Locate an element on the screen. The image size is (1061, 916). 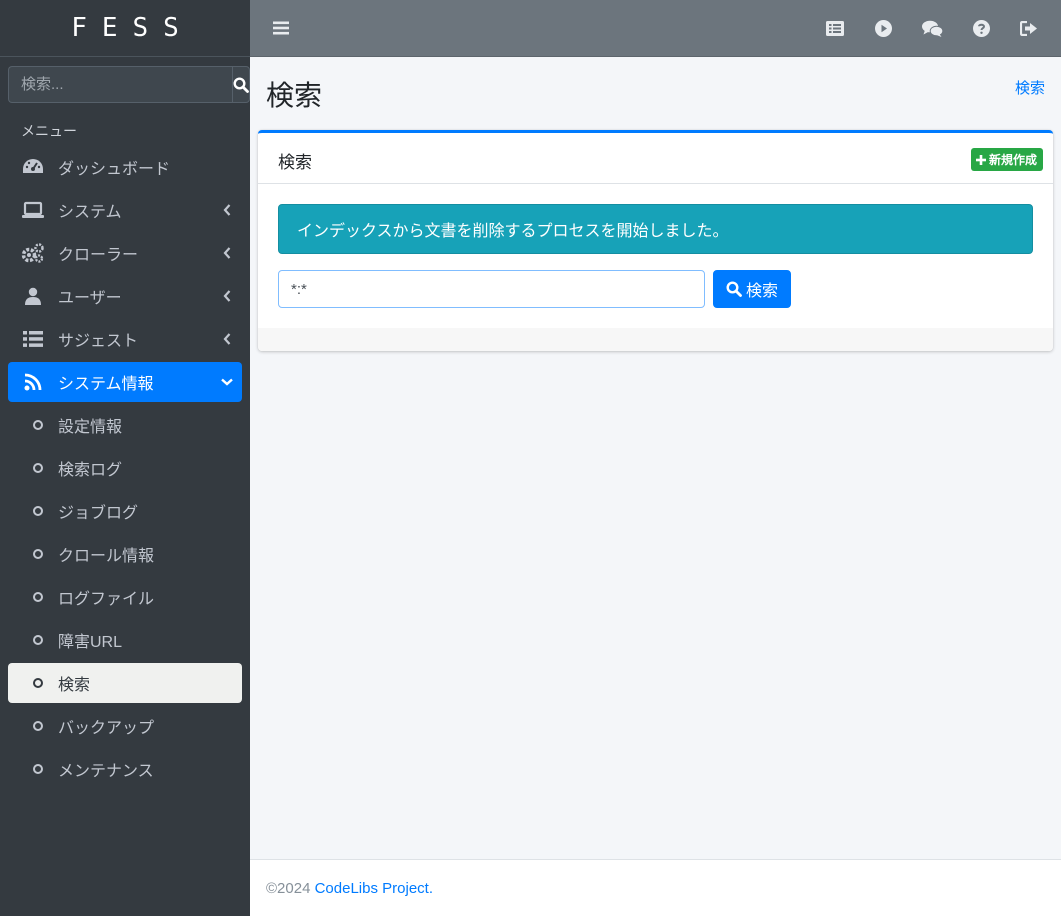
sidebar-search is located at coordinates (129, 84).